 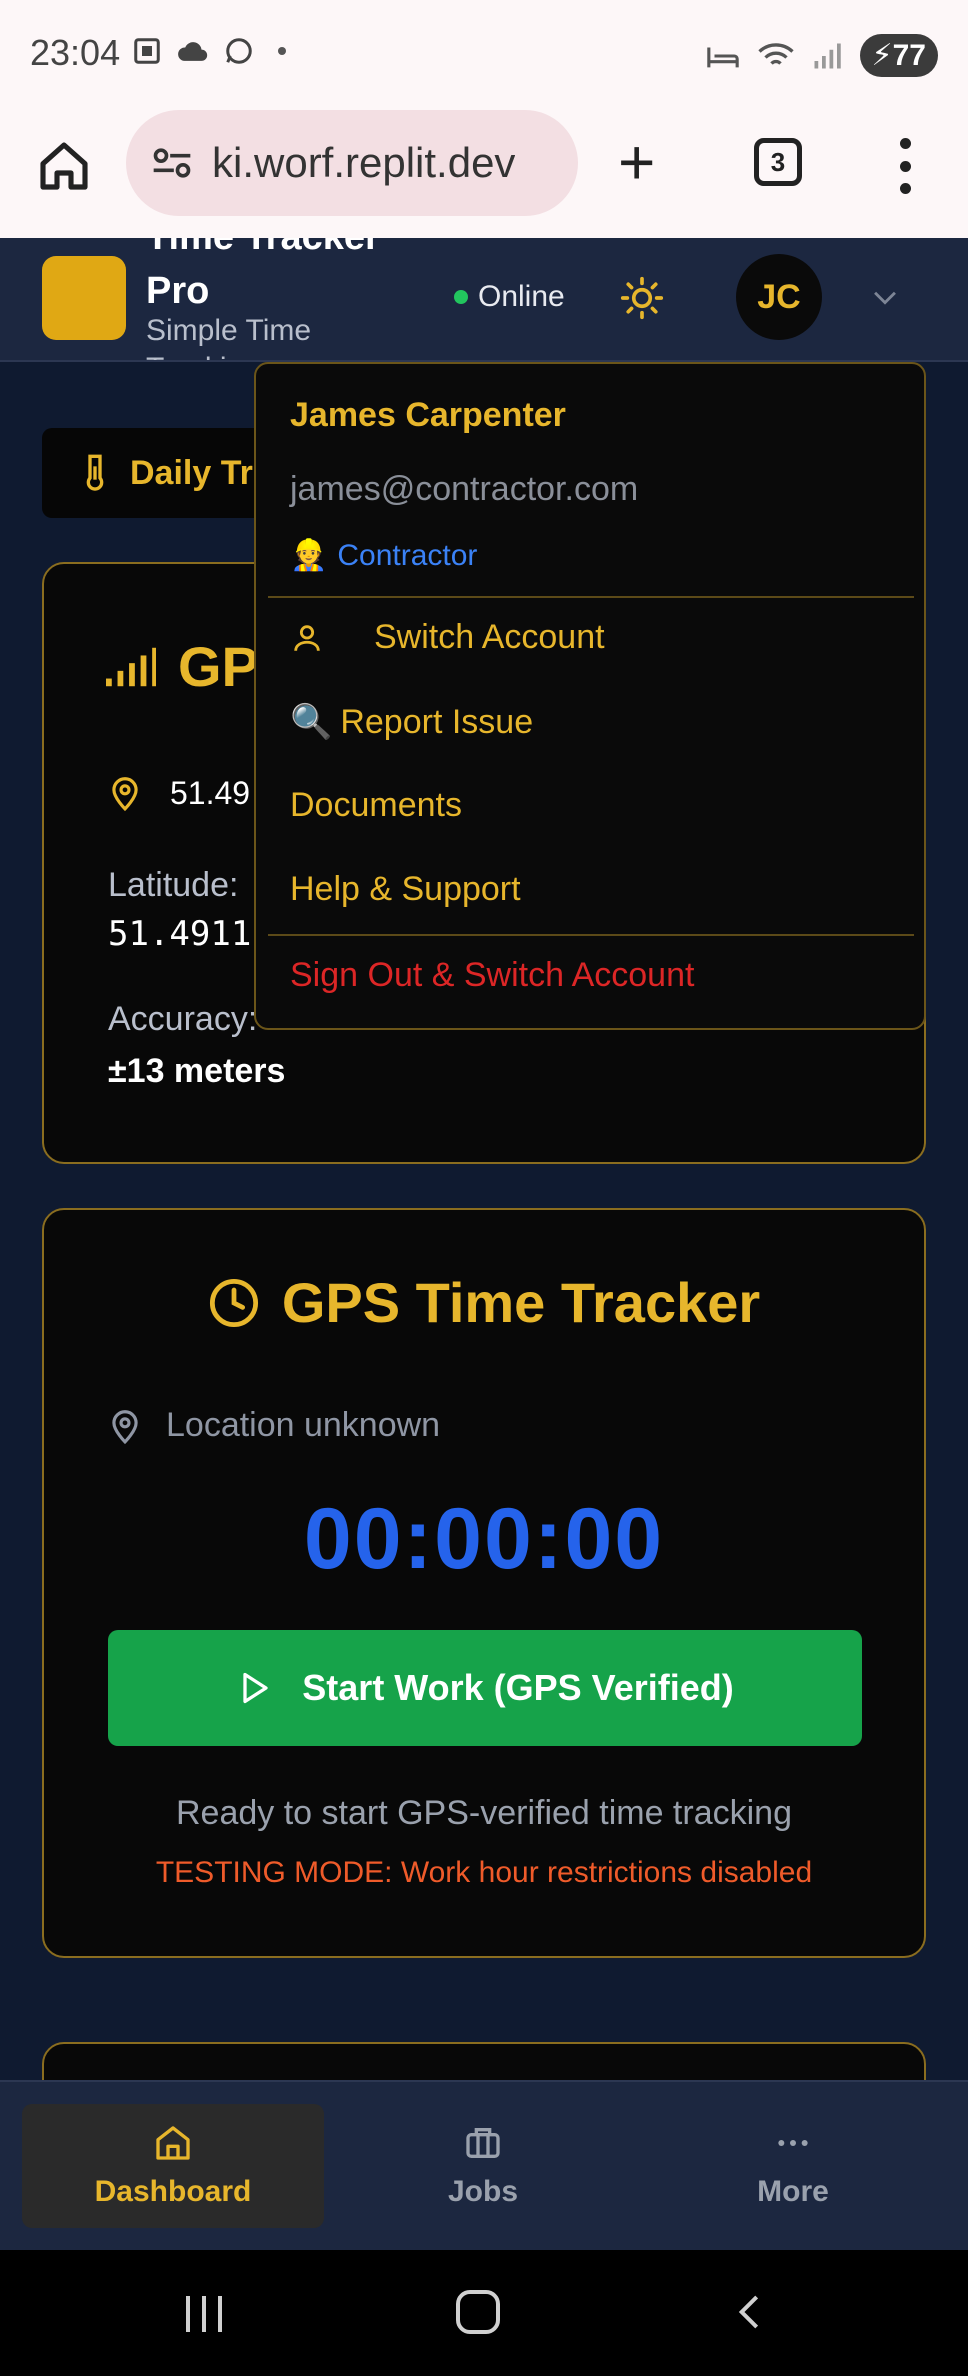 I want to click on user-email: james@contractor.com, so click(x=464, y=489).